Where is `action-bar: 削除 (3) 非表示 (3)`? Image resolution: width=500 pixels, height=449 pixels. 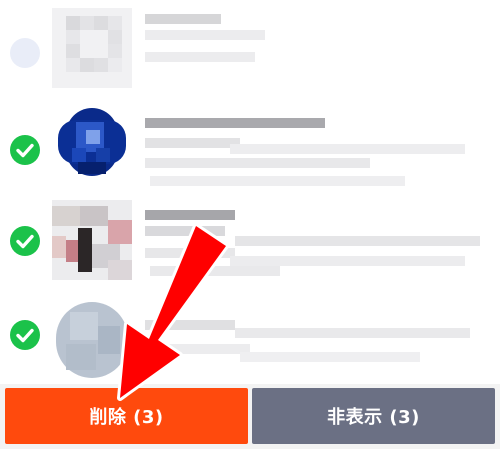 action-bar: 削除 (3) 非表示 (3) is located at coordinates (250, 416).